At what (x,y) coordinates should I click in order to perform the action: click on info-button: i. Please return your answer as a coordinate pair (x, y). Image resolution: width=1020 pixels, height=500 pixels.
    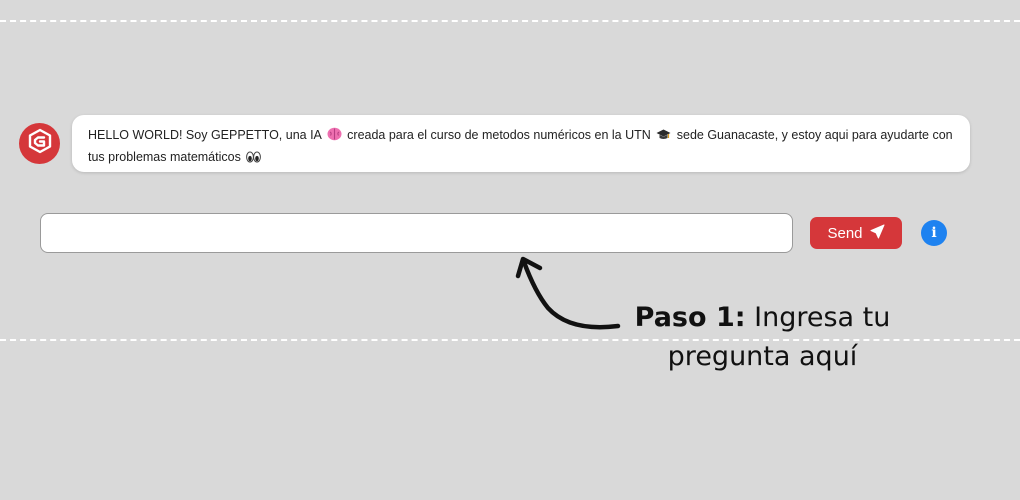
    Looking at the image, I should click on (934, 233).